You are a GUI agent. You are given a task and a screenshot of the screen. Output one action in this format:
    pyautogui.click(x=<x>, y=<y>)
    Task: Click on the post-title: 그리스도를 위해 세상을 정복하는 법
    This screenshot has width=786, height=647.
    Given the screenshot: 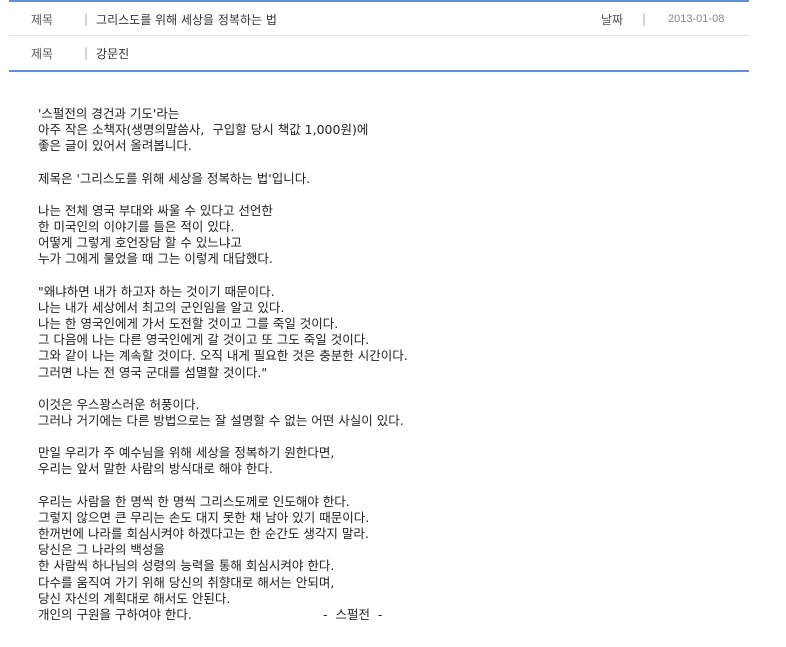 What is the action you would take?
    pyautogui.click(x=186, y=19)
    